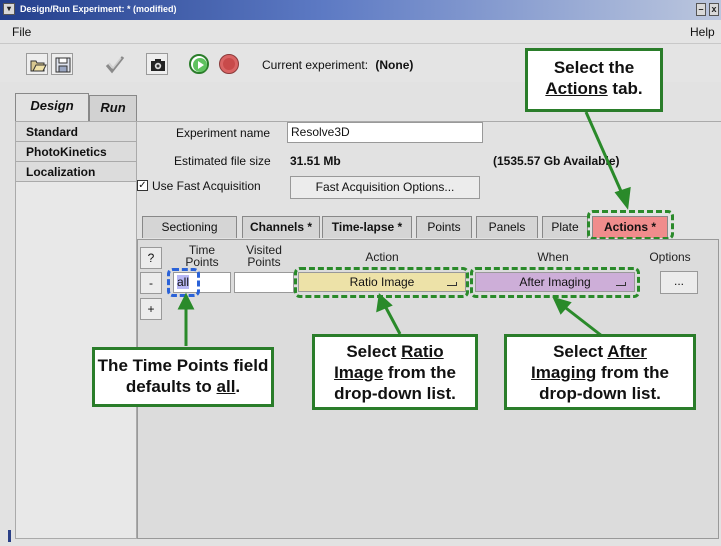 The width and height of the screenshot is (721, 546). Describe the element at coordinates (632, 372) in the screenshot. I see `callout-after-line2: from the` at that location.